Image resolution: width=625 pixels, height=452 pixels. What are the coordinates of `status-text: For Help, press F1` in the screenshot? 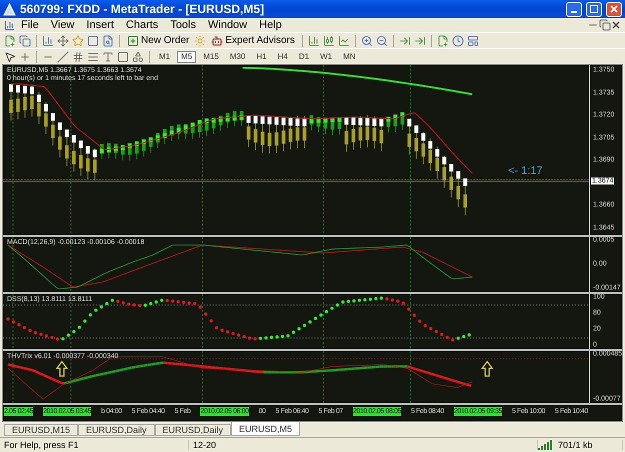 It's located at (94, 445).